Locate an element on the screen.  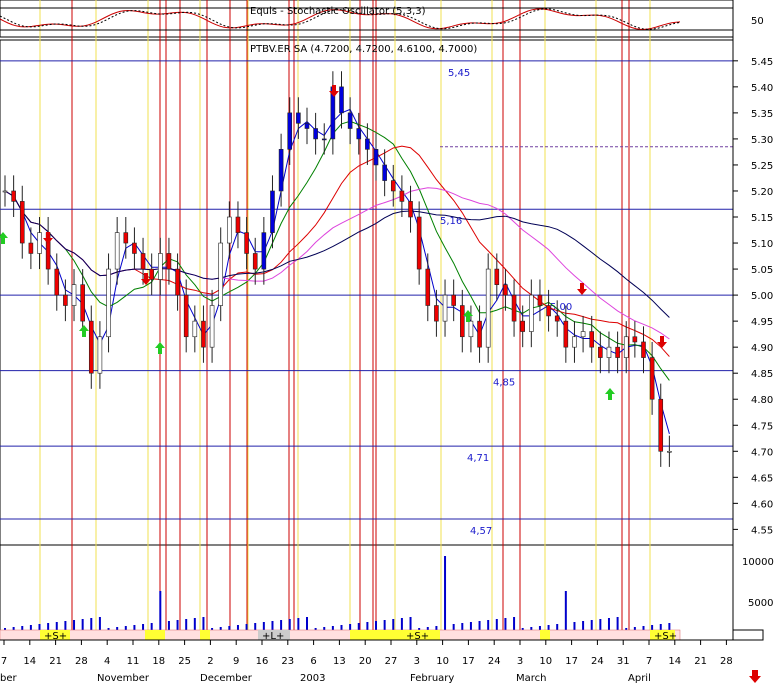
price-tick-label: 5.30 is located at coordinates (762, 140).